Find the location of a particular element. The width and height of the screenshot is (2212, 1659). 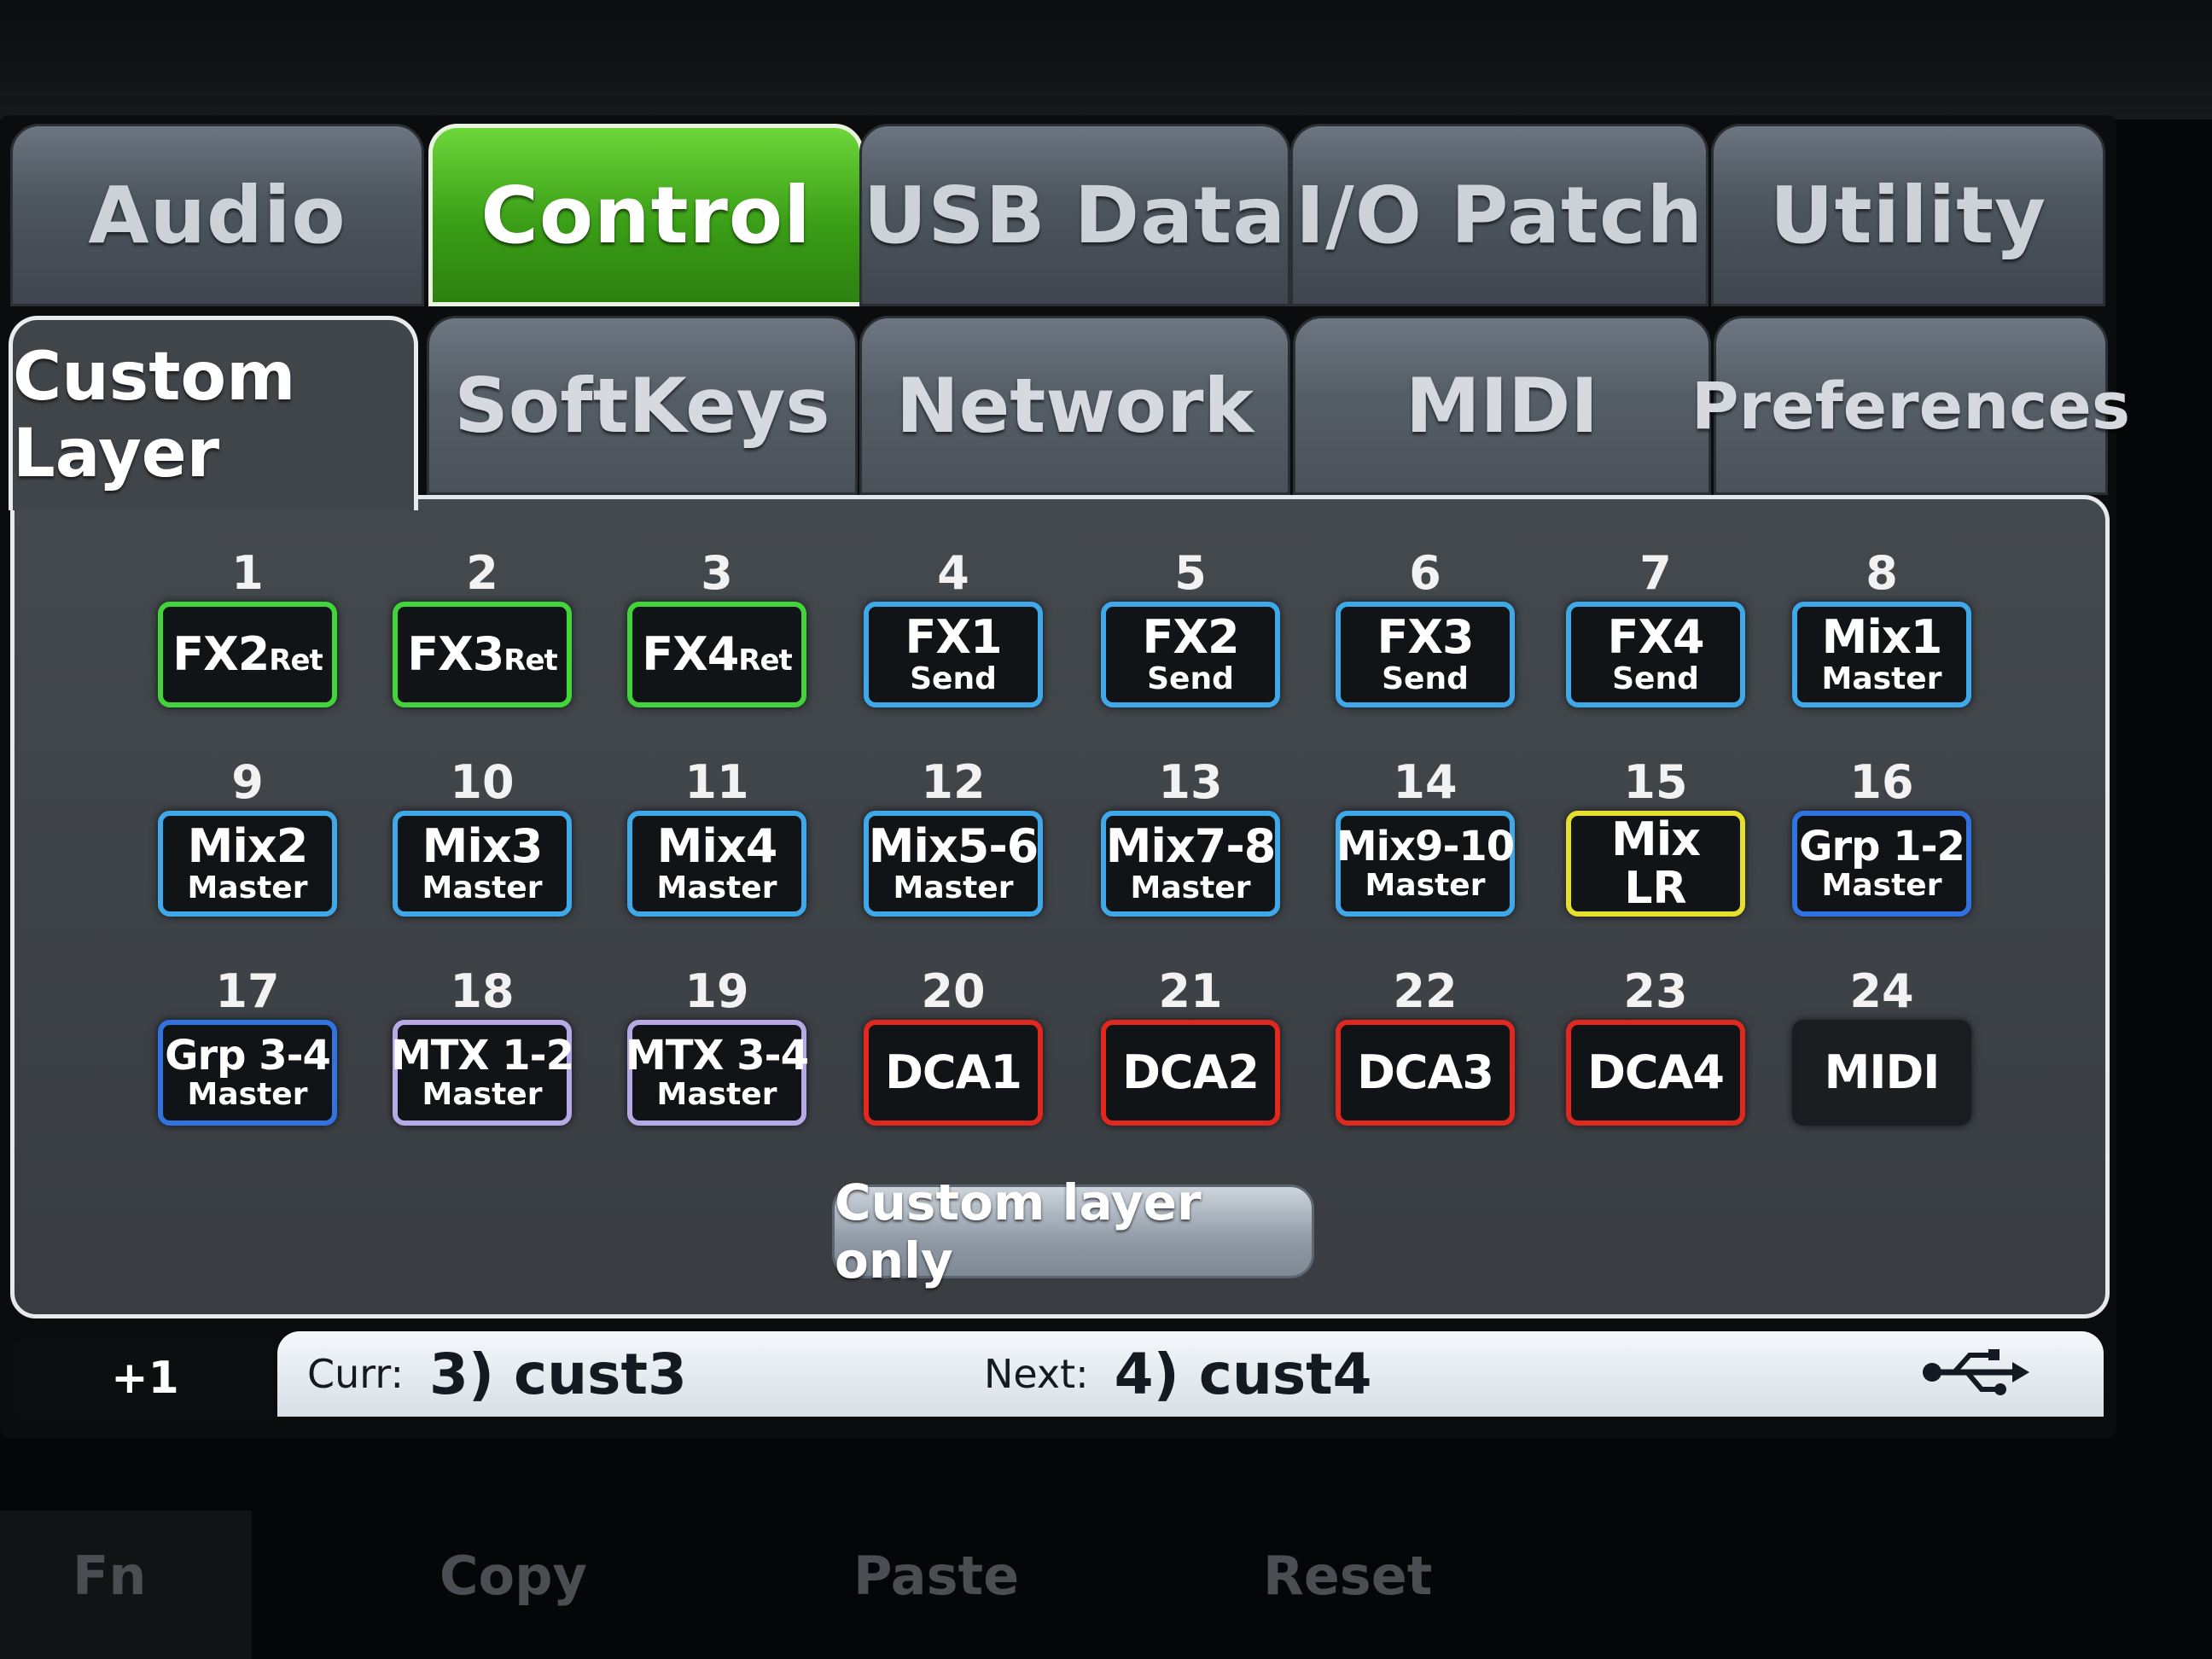

slot-key-label: Mix is located at coordinates (1656, 840).